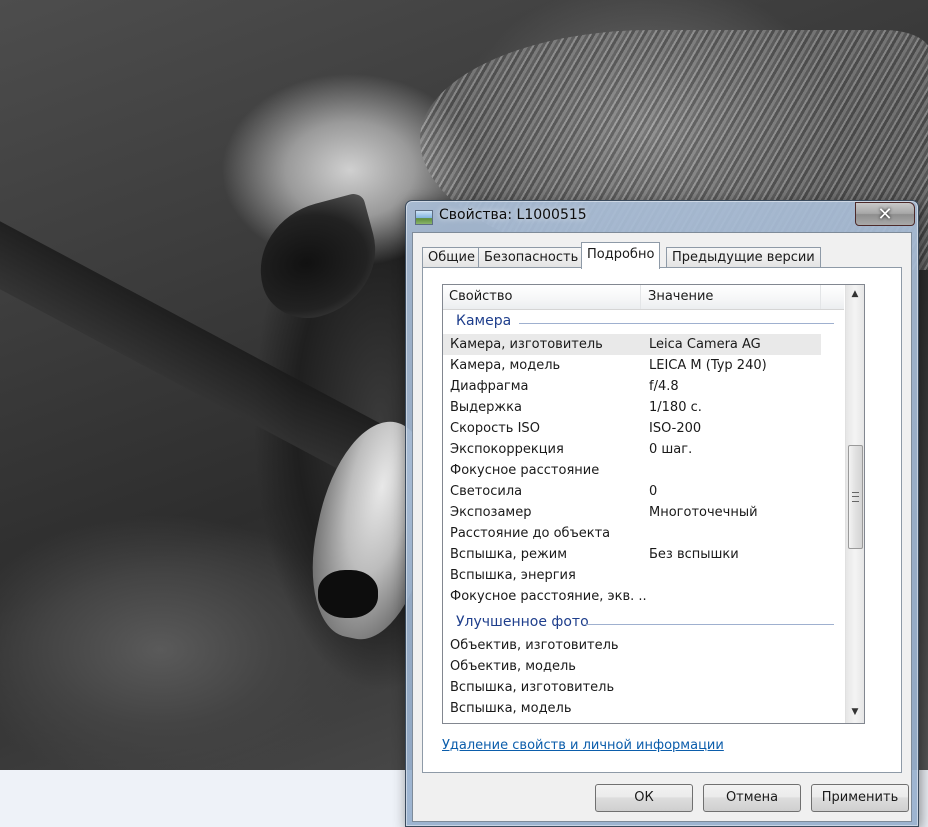 This screenshot has height=827, width=928. I want to click on image-file-icon, so click(424, 217).